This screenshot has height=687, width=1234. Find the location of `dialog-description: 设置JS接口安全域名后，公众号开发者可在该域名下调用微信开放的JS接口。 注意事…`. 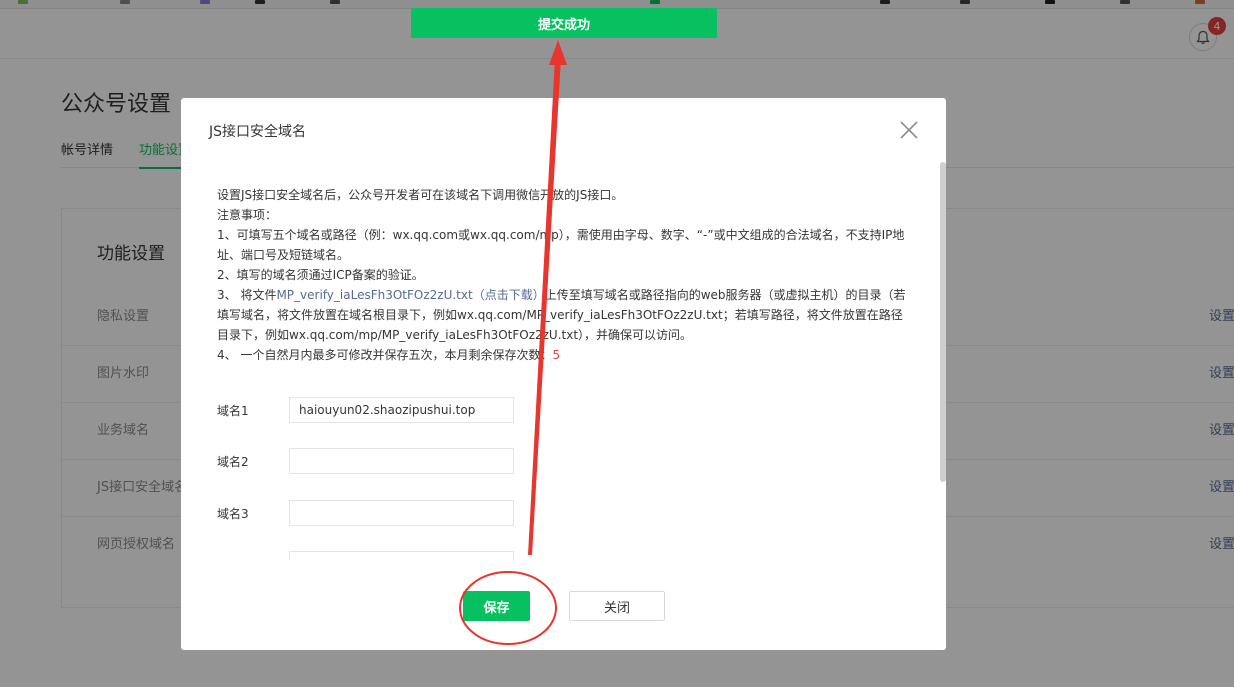

dialog-description: 设置JS接口安全域名后，公众号开发者可在该域名下调用微信开放的JS接口。 注意事… is located at coordinates (562, 275).